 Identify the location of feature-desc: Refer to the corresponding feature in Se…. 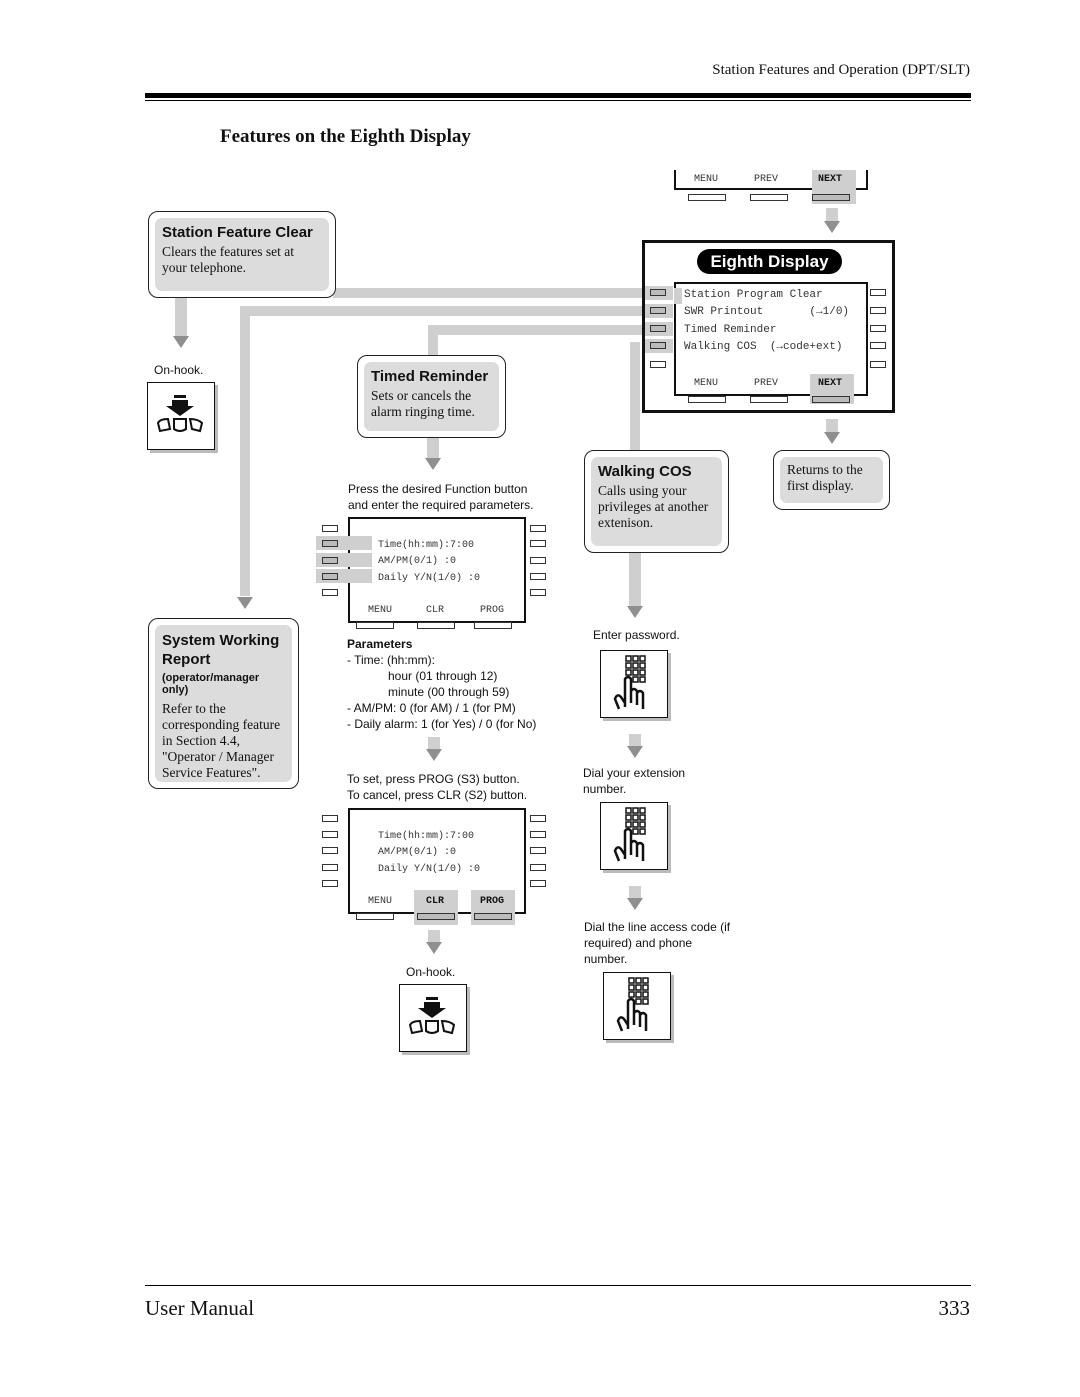
(221, 740).